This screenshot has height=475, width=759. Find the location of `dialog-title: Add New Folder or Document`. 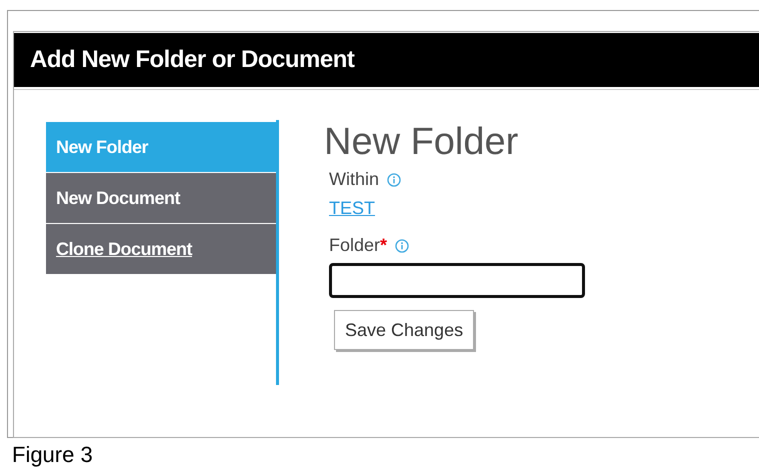

dialog-title: Add New Folder or Document is located at coordinates (386, 60).